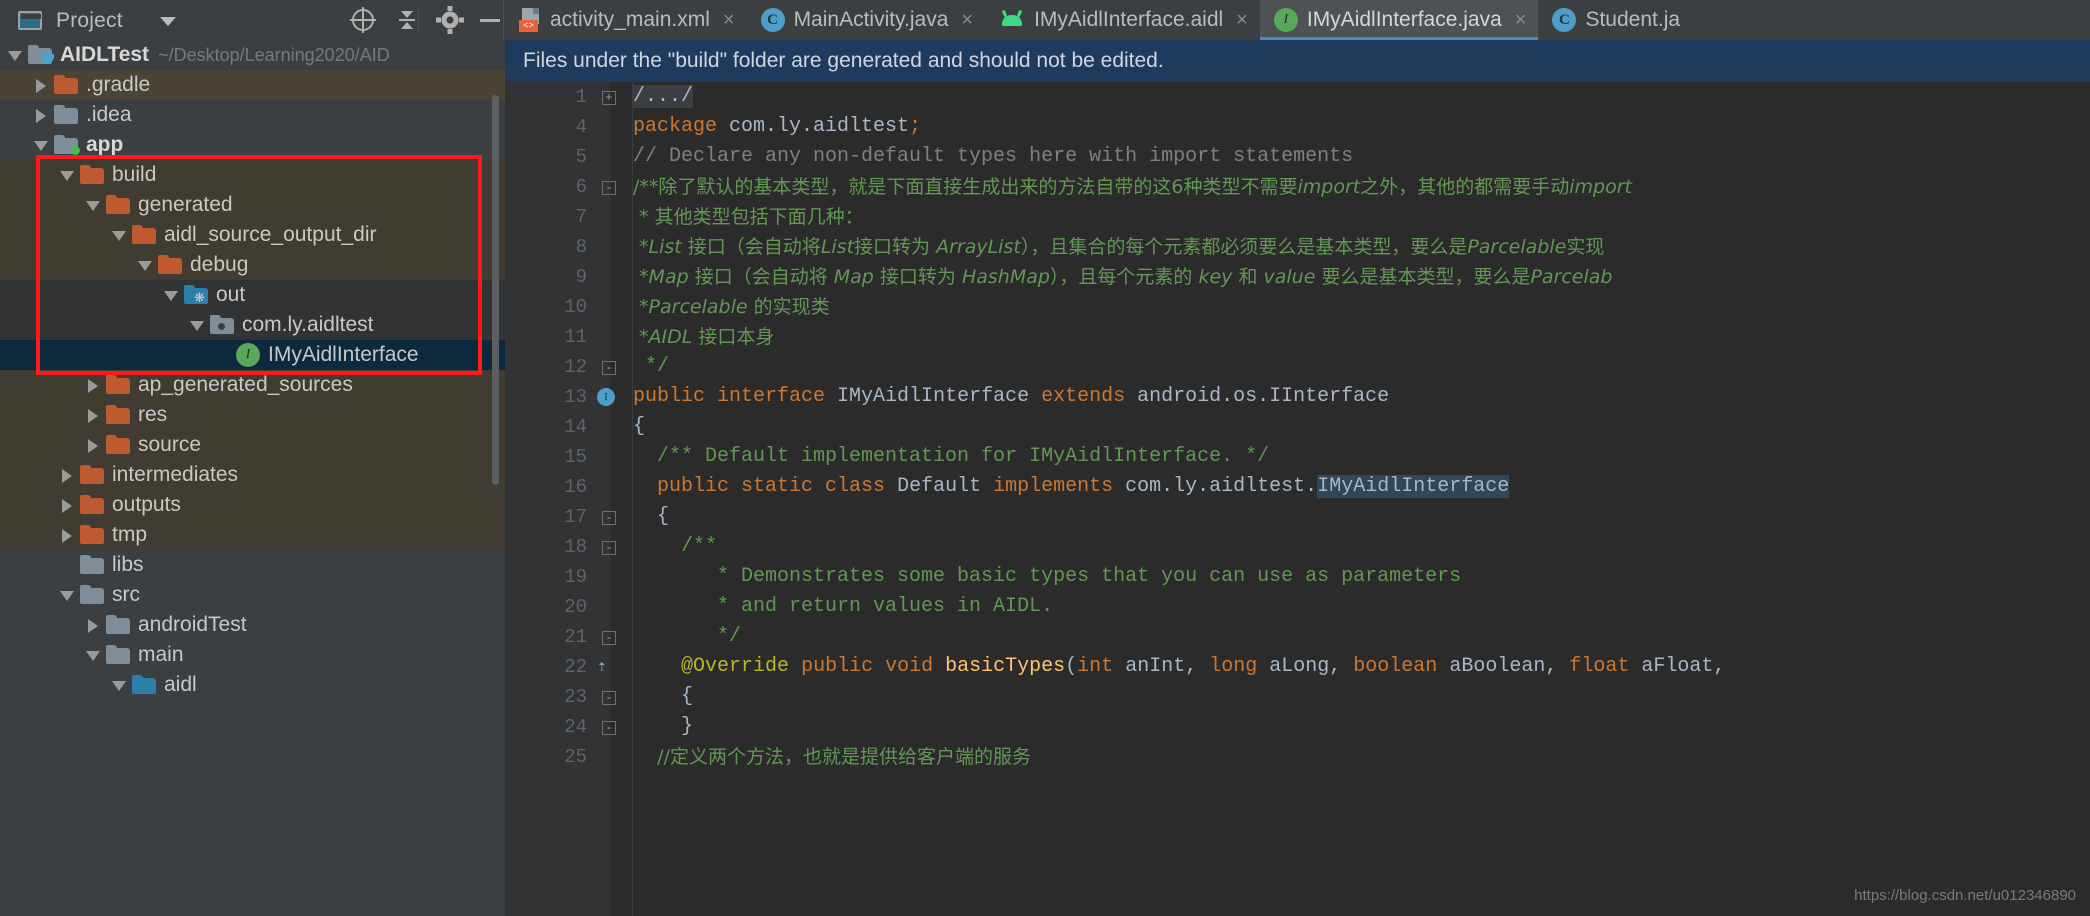 The width and height of the screenshot is (2090, 916). I want to click on folder-icon, so click(92, 175).